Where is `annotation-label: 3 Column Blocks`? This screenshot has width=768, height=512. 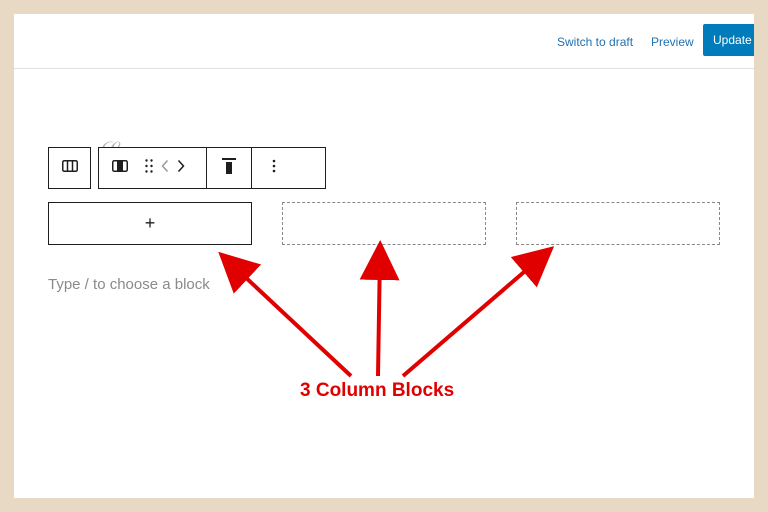
annotation-label: 3 Column Blocks is located at coordinates (377, 390).